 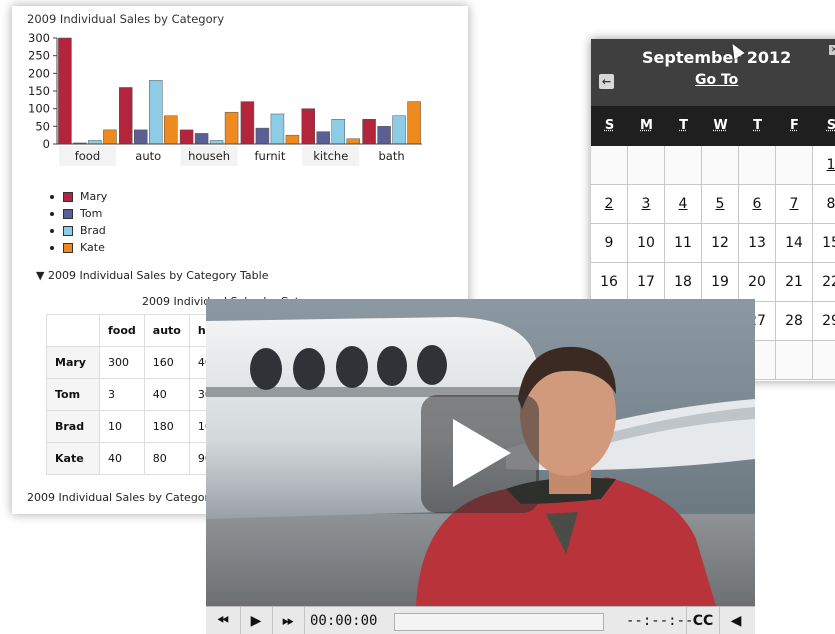 What do you see at coordinates (824, 243) in the screenshot?
I see `calendar-day: 15` at bounding box center [824, 243].